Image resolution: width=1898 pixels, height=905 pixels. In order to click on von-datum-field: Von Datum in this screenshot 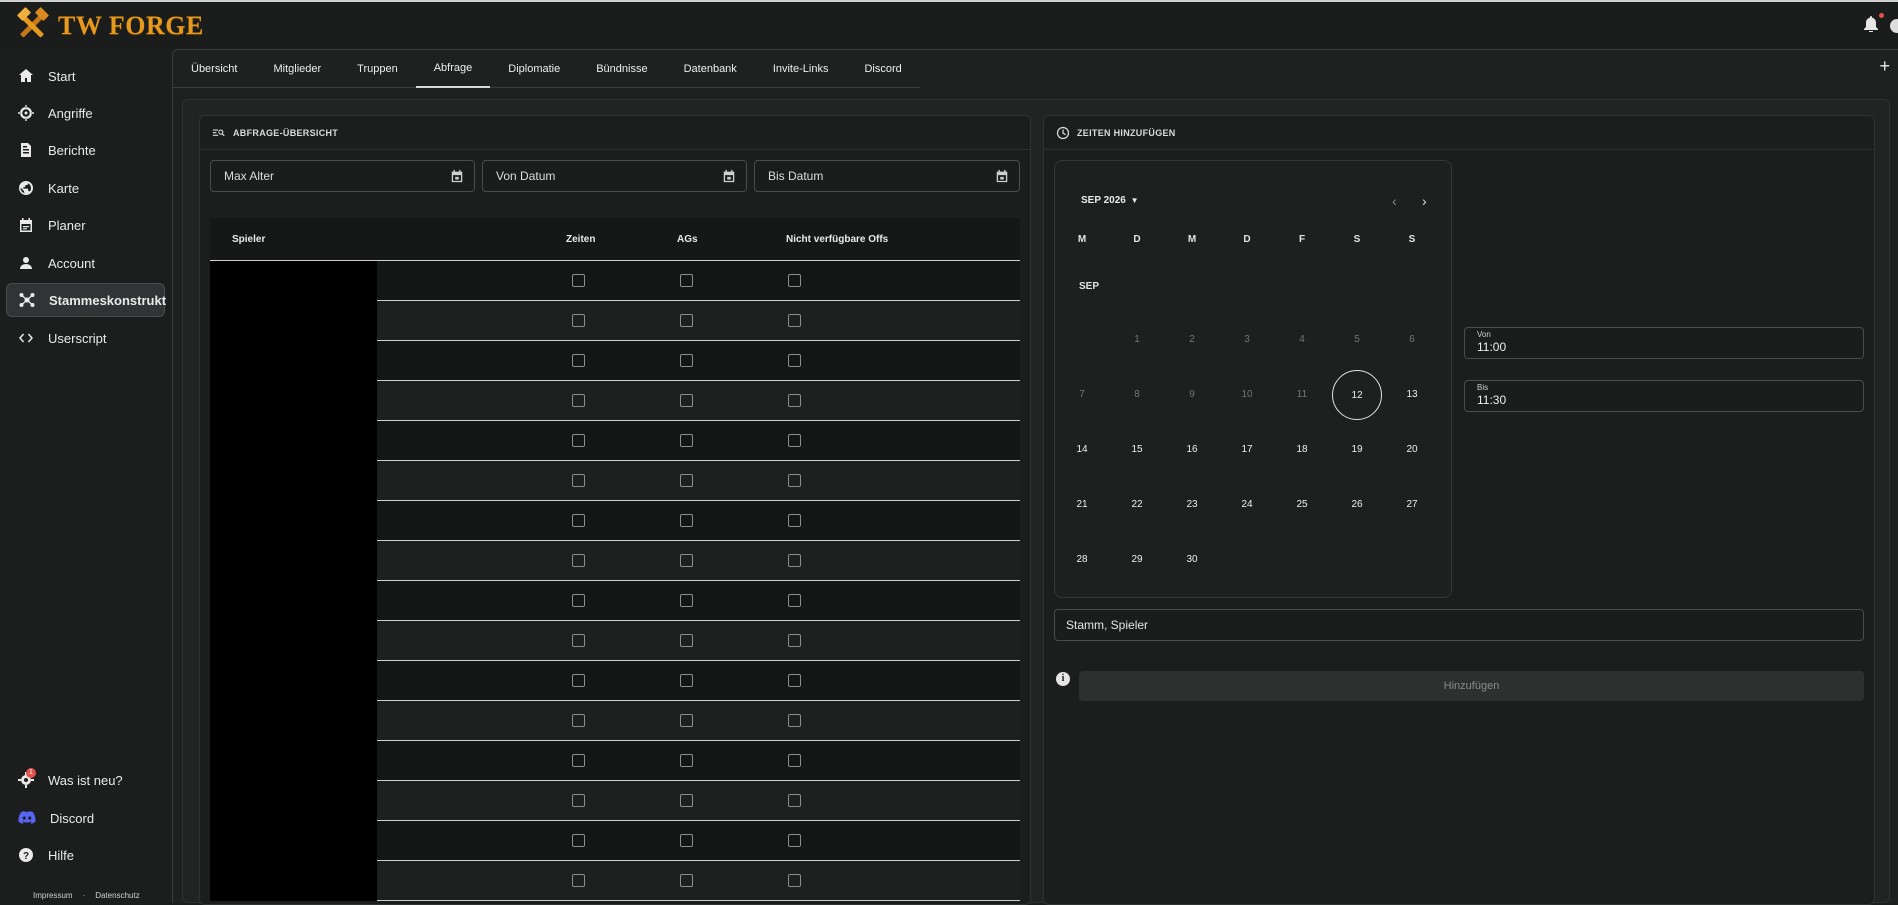, I will do `click(614, 176)`.